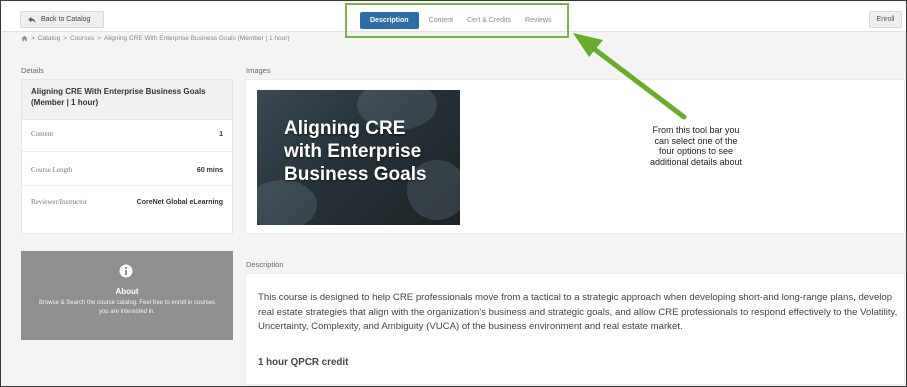  Describe the element at coordinates (353, 151) in the screenshot. I see `image-title-line: with Enterprise` at that location.